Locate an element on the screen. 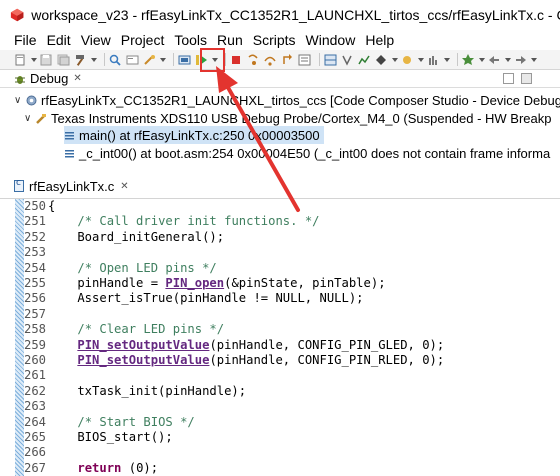  save-all-icon is located at coordinates (63, 60).